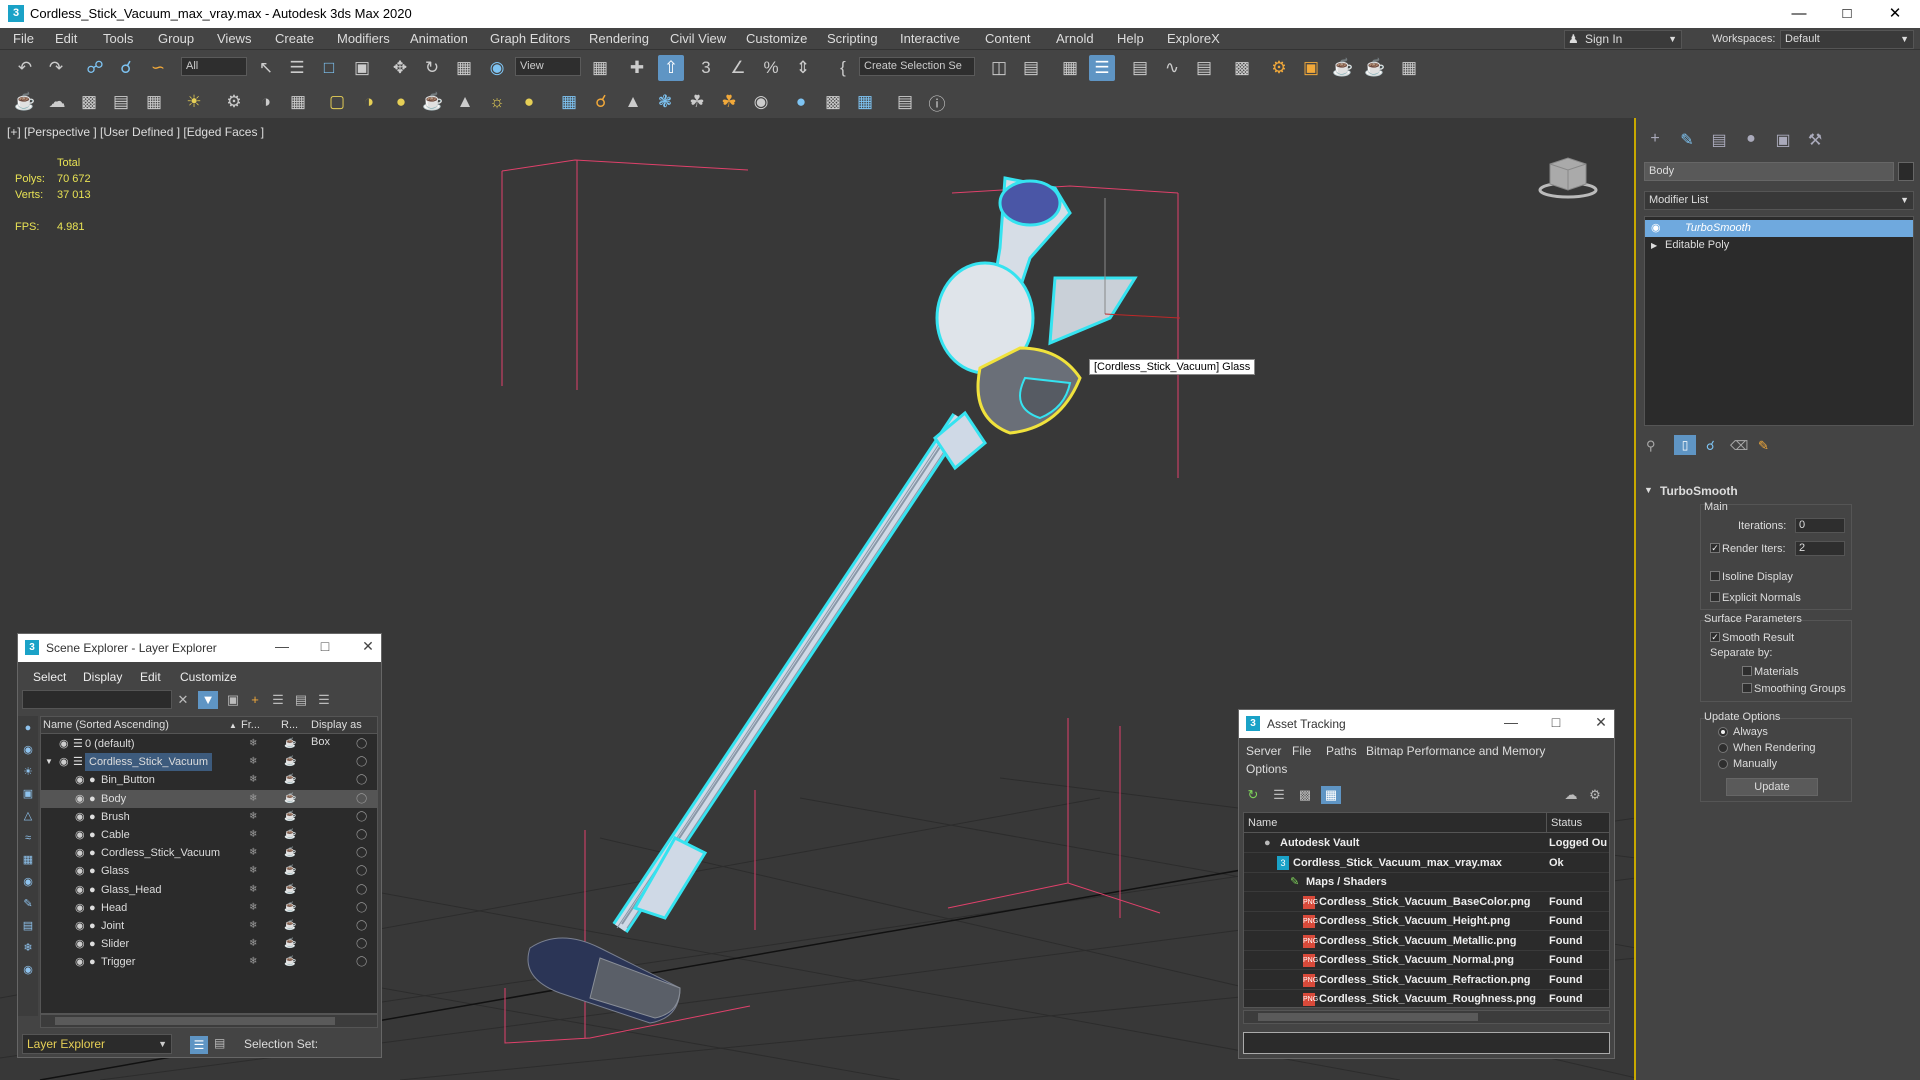 Image resolution: width=1920 pixels, height=1080 pixels. Describe the element at coordinates (729, 102) in the screenshot. I see `vray-hf-icon: ☘` at that location.